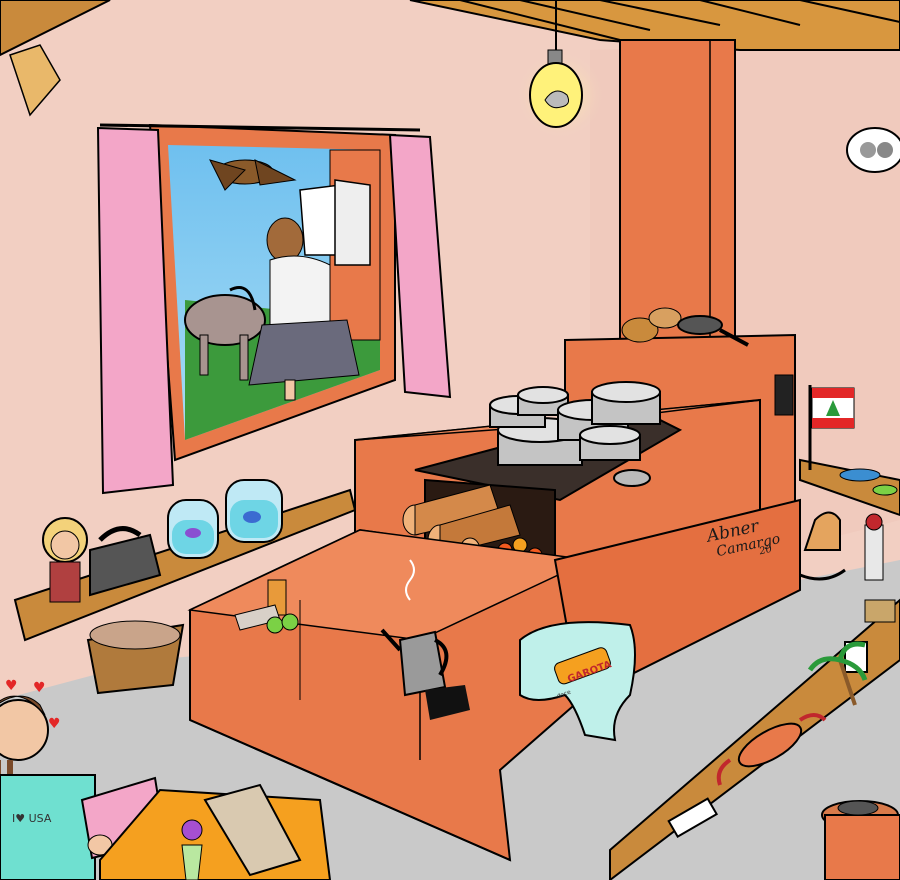 The image size is (900, 880). Describe the element at coordinates (135, 657) in the screenshot. I see `basket-with-cat` at that location.